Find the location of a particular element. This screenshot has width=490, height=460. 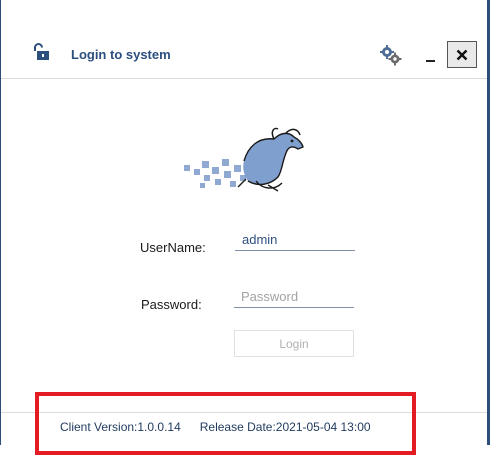

title-divider is located at coordinates (244, 78).